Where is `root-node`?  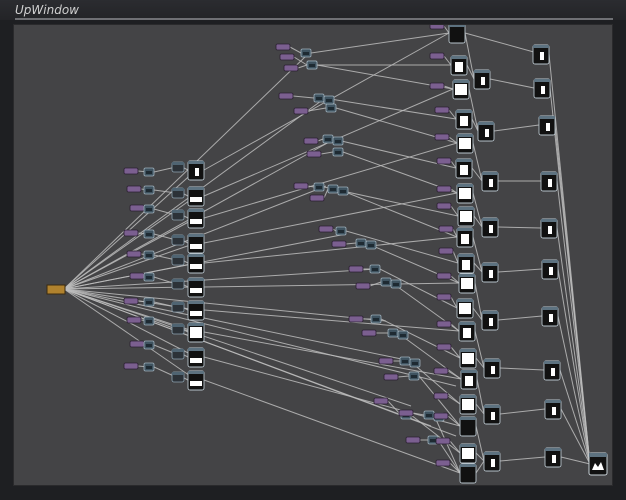
root-node is located at coordinates (56, 289).